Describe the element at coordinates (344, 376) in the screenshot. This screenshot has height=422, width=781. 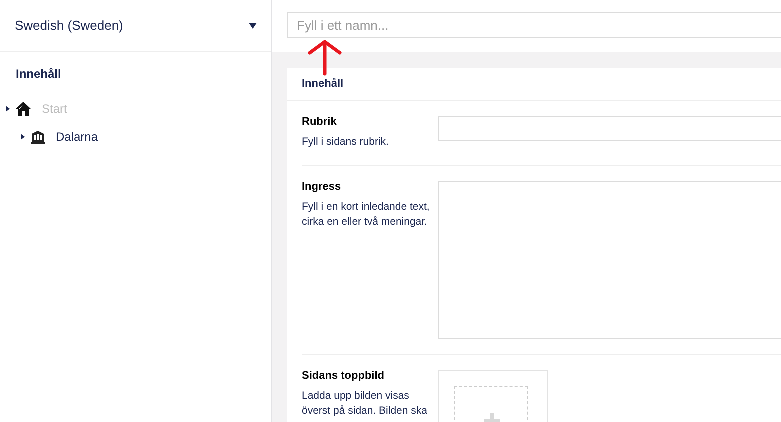
I see `property-label: Sidans toppbild` at that location.